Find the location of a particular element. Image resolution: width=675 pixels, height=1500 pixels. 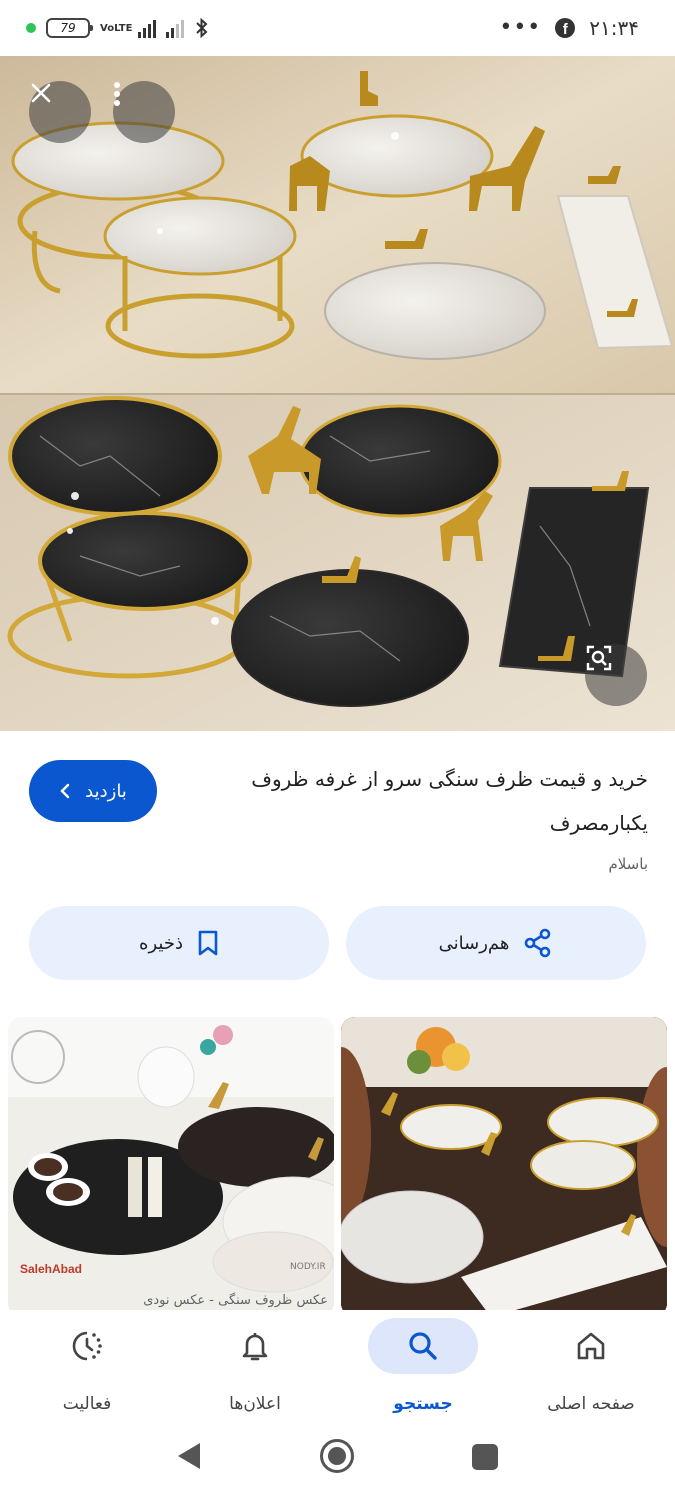

battery-level: 79 is located at coordinates (68, 28).